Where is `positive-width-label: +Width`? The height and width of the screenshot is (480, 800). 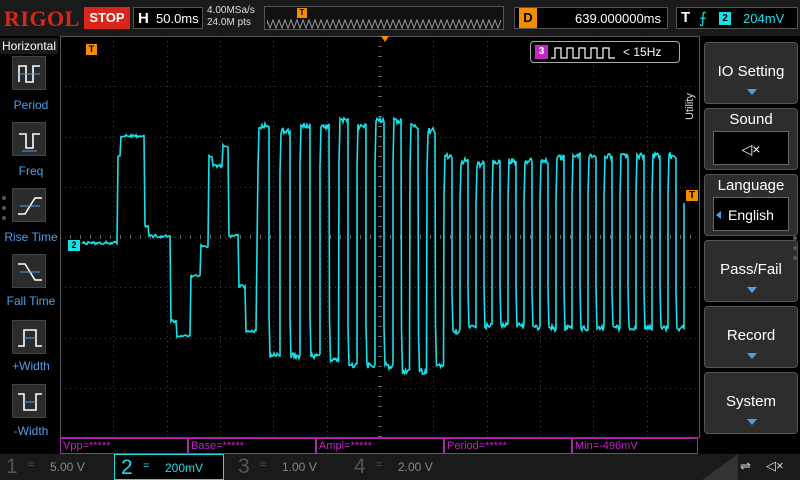 positive-width-label: +Width is located at coordinates (31, 366).